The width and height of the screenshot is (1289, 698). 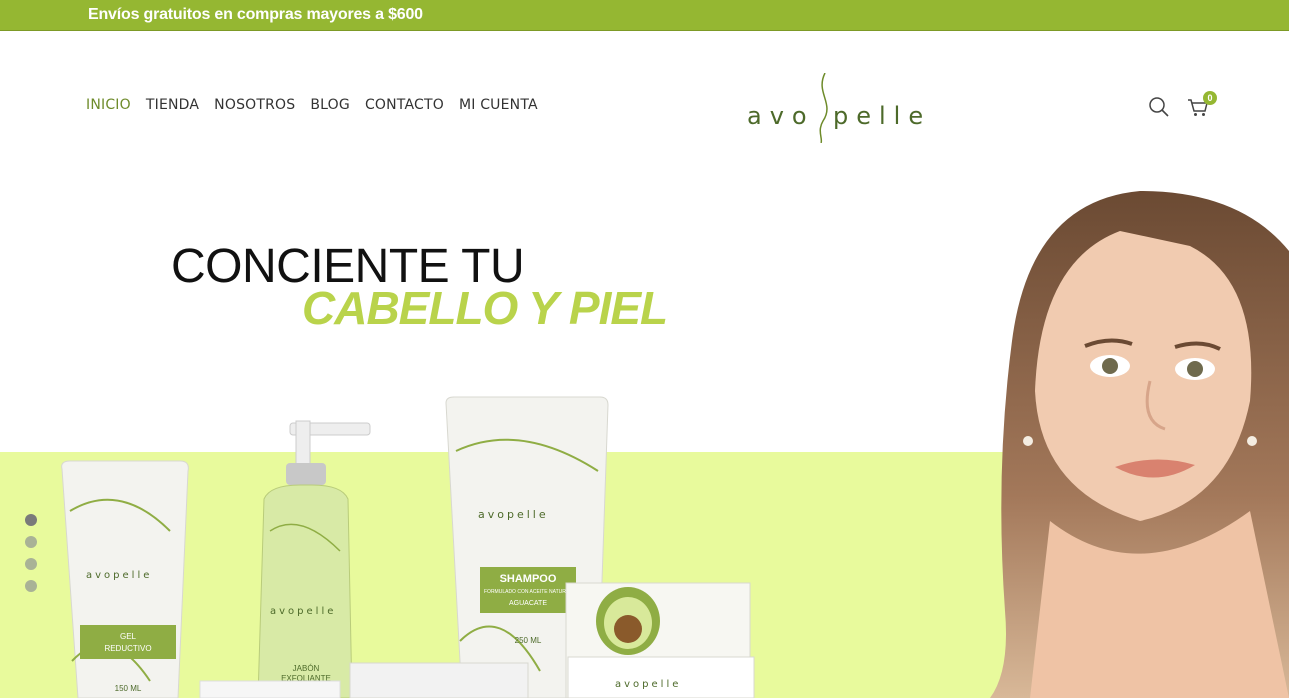 I want to click on svg-text: 150 ML, so click(x=128, y=688).